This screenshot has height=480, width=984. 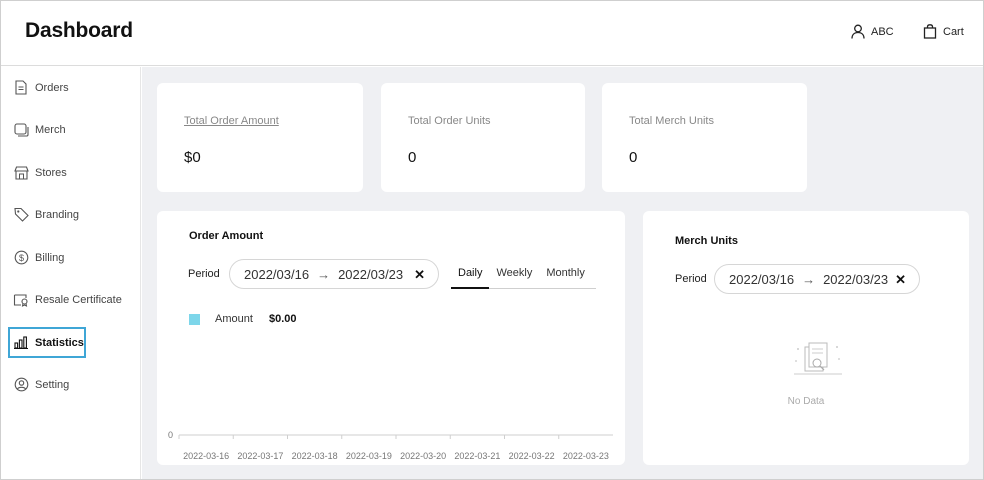 What do you see at coordinates (492, 33) in the screenshot?
I see `top-bar: Dashboard ABC Cart` at bounding box center [492, 33].